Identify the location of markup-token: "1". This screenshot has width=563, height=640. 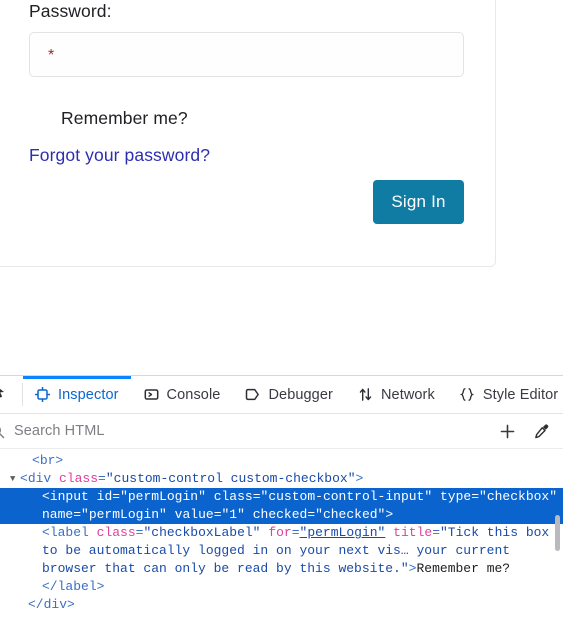
(233, 514).